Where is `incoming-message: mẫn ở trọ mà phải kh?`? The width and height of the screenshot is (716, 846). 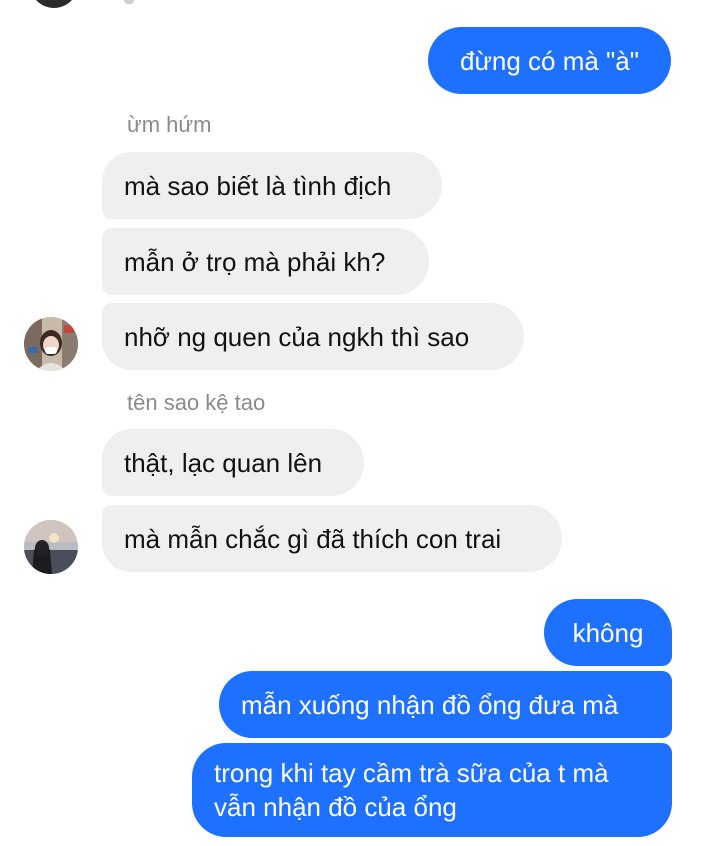 incoming-message: mẫn ở trọ mà phải kh? is located at coordinates (265, 261).